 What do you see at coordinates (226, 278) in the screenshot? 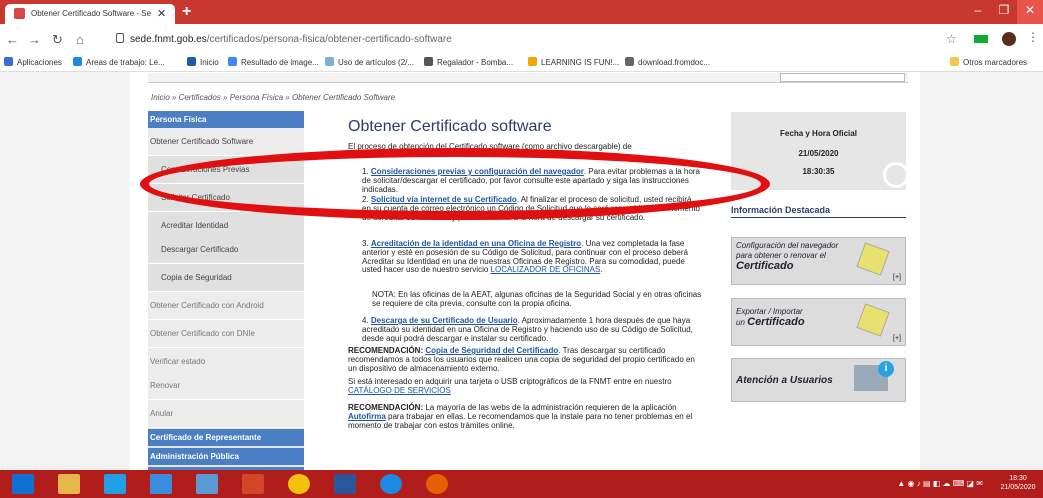
I see `sidebar-item-copia: Copia de Seguridad` at bounding box center [226, 278].